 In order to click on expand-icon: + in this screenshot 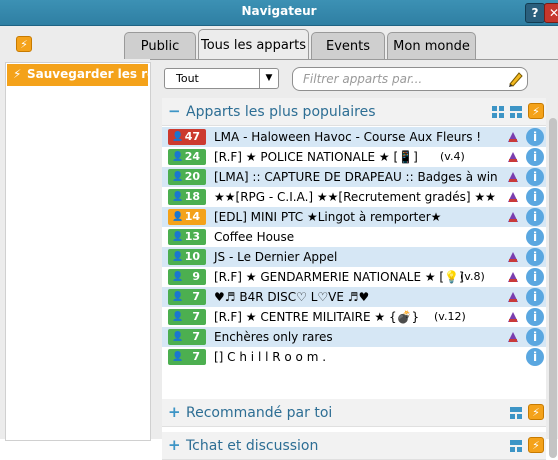, I will do `click(174, 412)`.